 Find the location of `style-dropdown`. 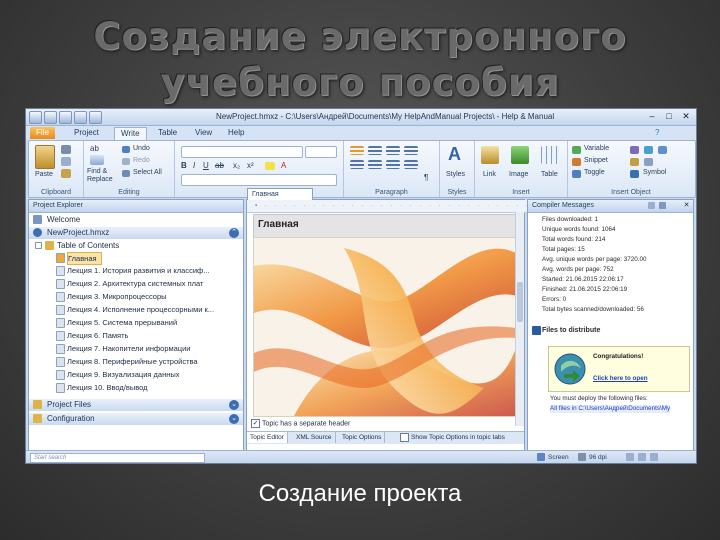

style-dropdown is located at coordinates (259, 180).